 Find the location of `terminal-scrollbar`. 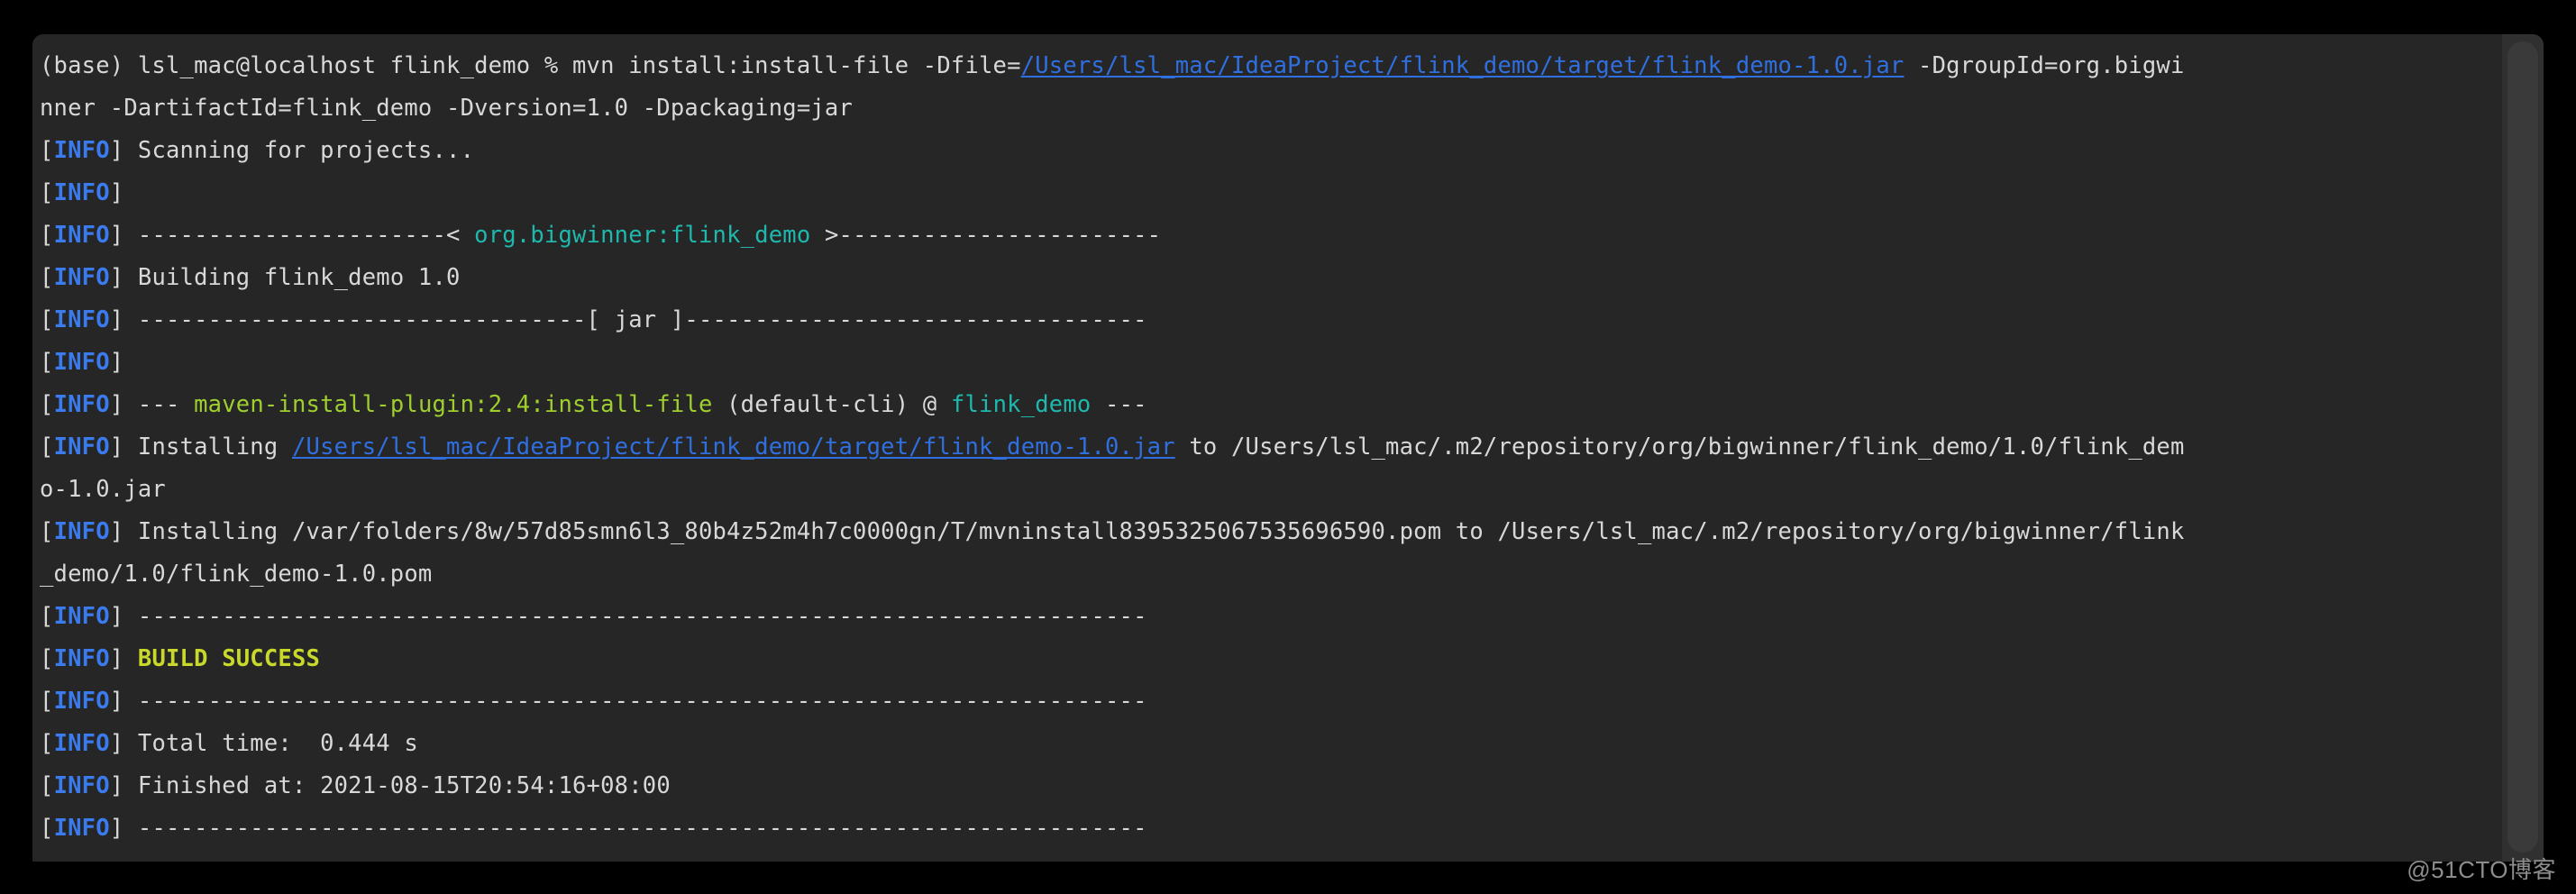

terminal-scrollbar is located at coordinates (2523, 448).